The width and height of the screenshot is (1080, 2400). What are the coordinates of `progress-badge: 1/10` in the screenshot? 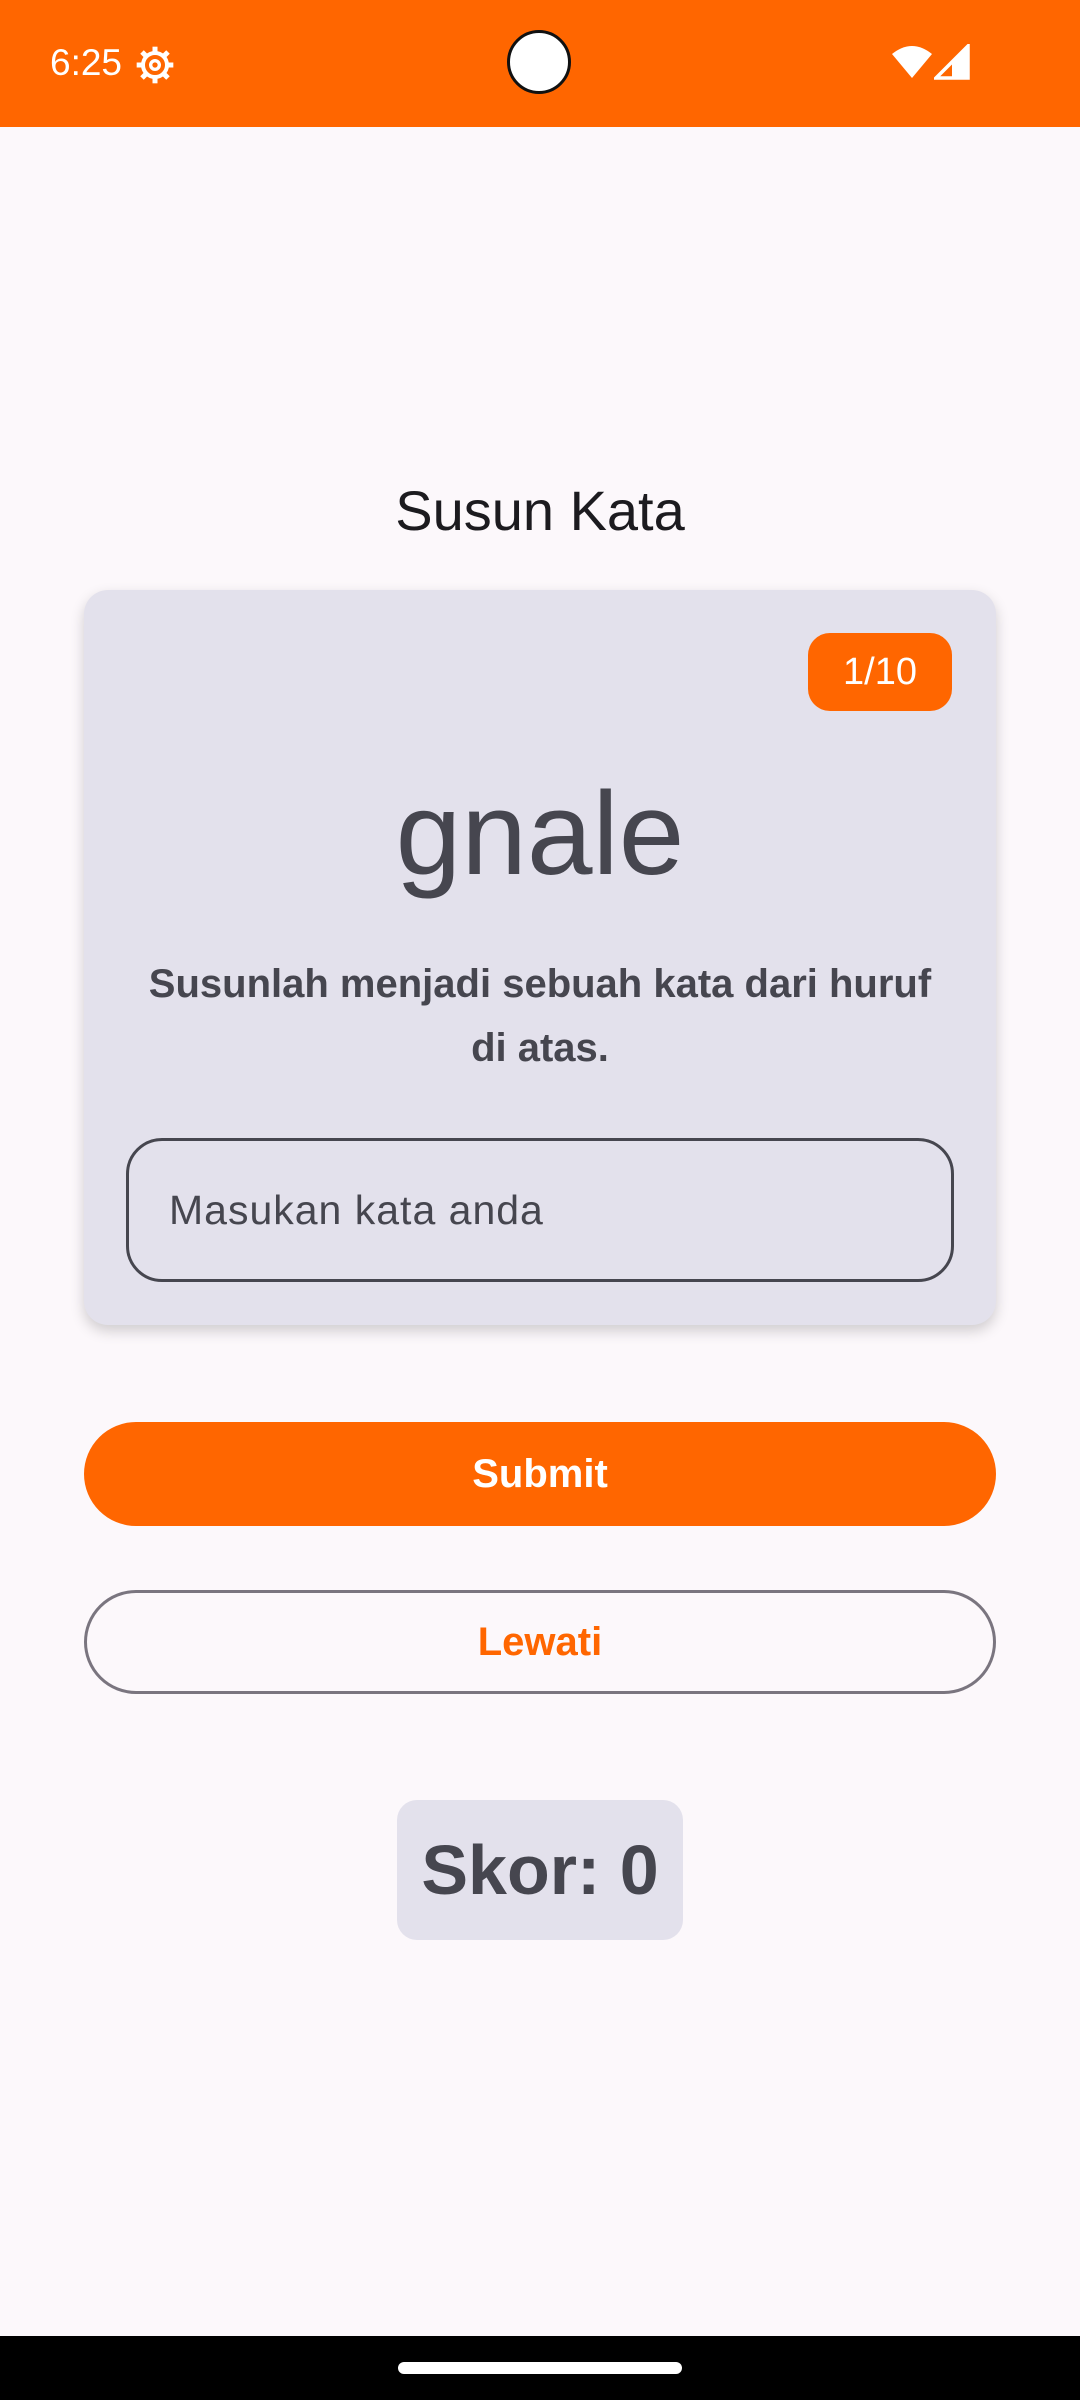 It's located at (880, 672).